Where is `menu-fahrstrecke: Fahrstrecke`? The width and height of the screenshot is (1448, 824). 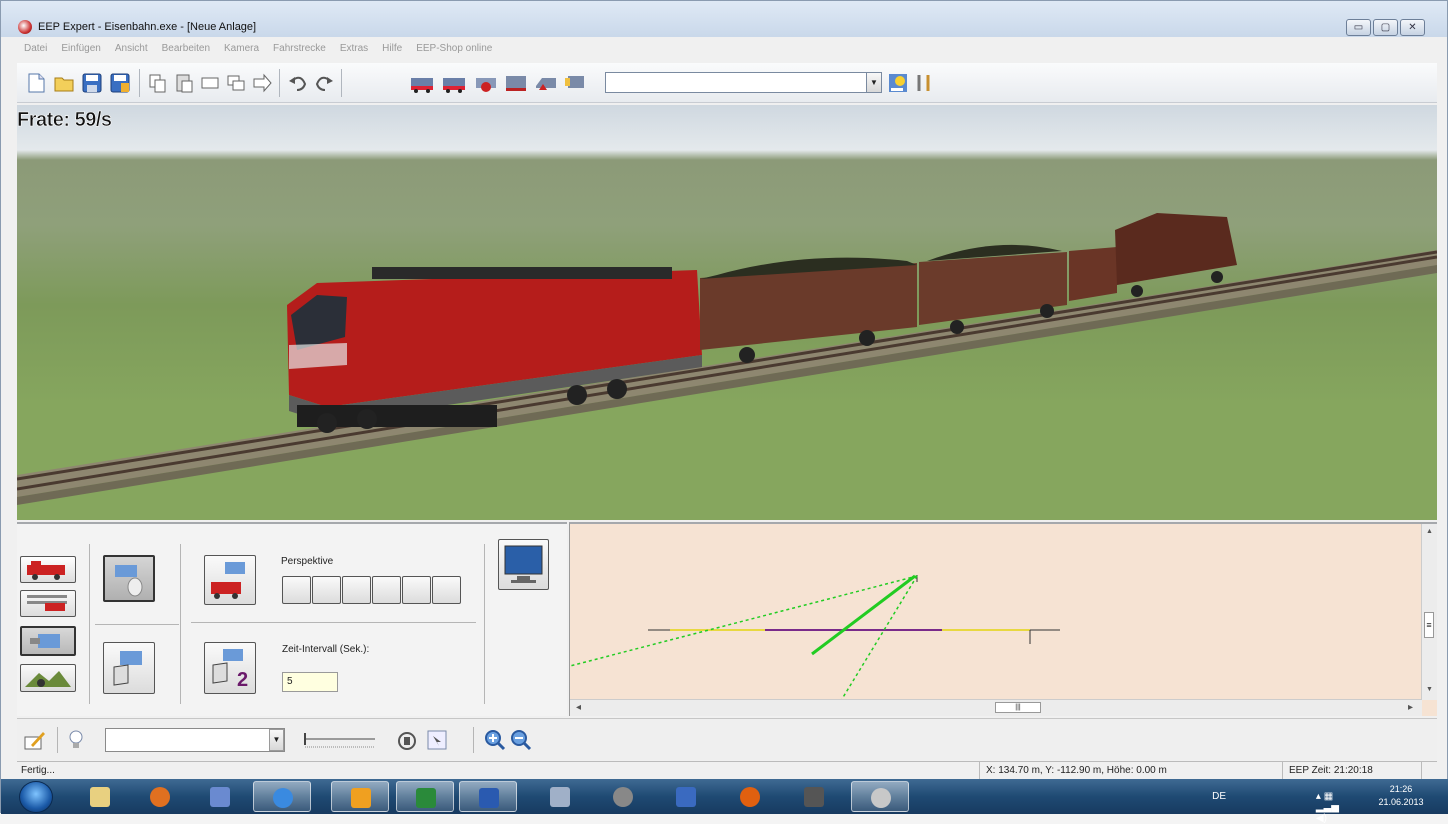 menu-fahrstrecke: Fahrstrecke is located at coordinates (299, 51).